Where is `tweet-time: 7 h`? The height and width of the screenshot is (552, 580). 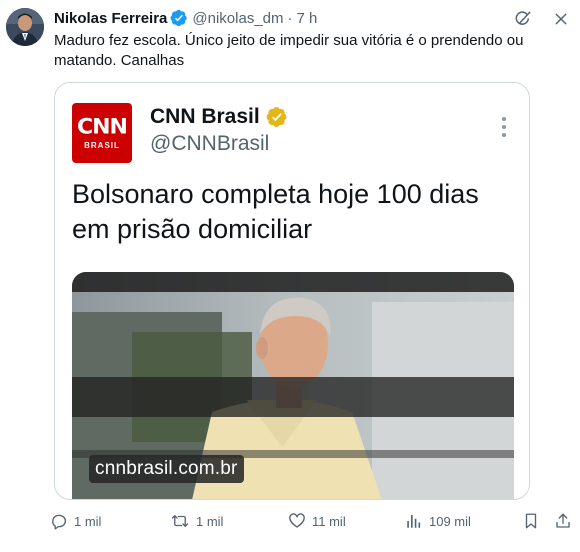
tweet-time: 7 h is located at coordinates (307, 18).